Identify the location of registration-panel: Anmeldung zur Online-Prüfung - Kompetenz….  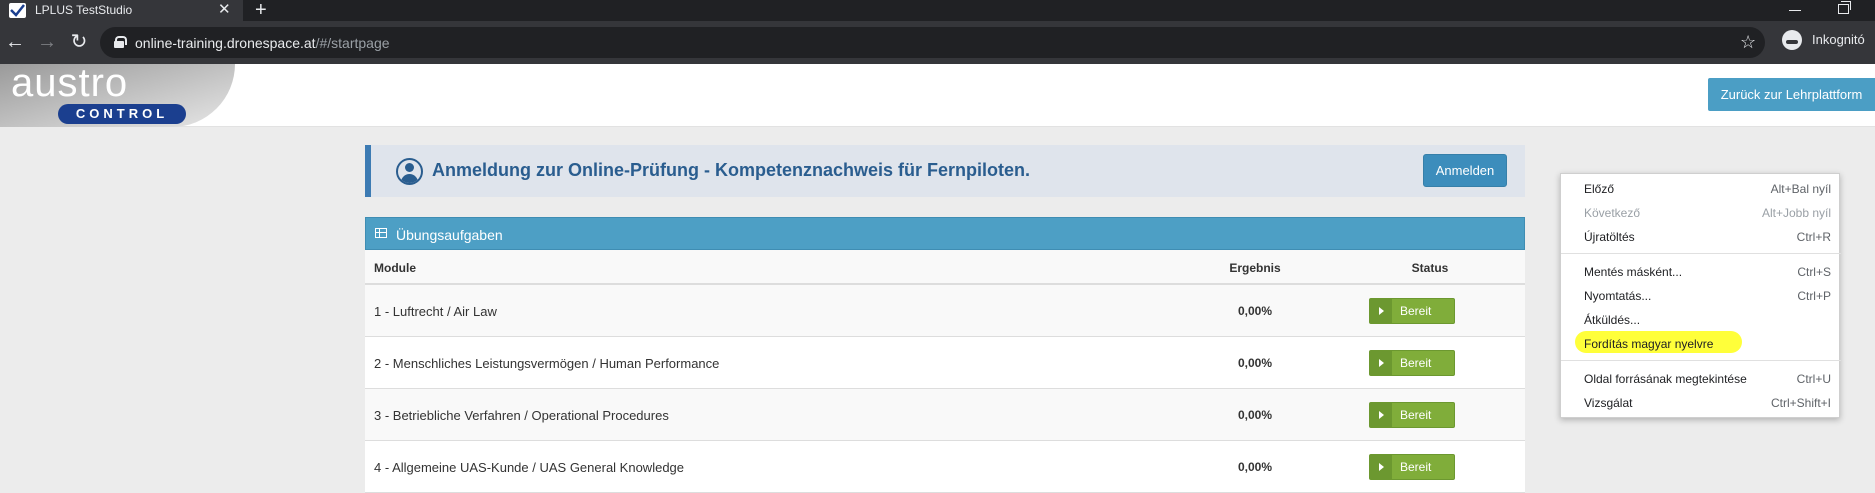
(945, 171).